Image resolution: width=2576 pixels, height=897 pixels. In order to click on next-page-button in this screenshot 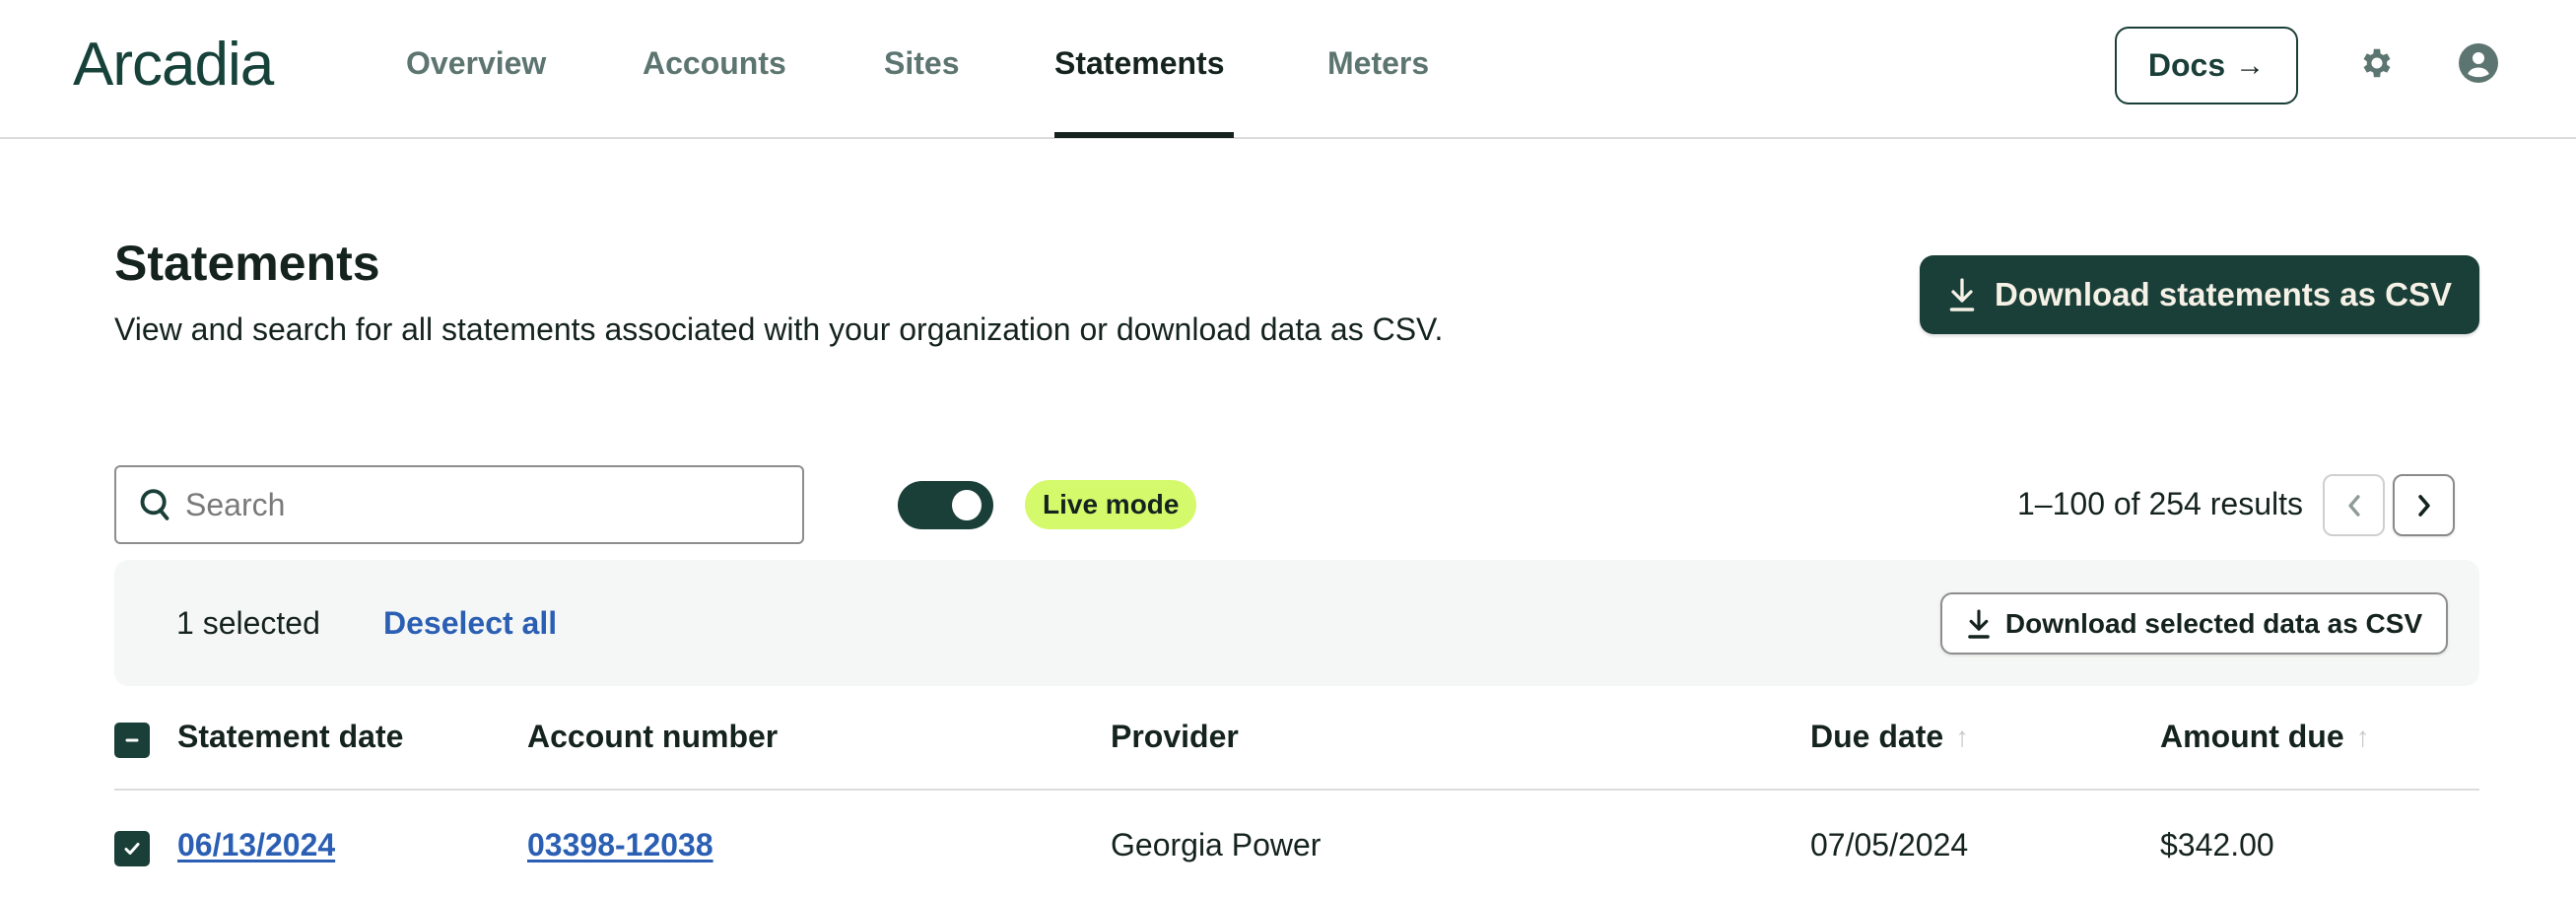, I will do `click(2424, 505)`.